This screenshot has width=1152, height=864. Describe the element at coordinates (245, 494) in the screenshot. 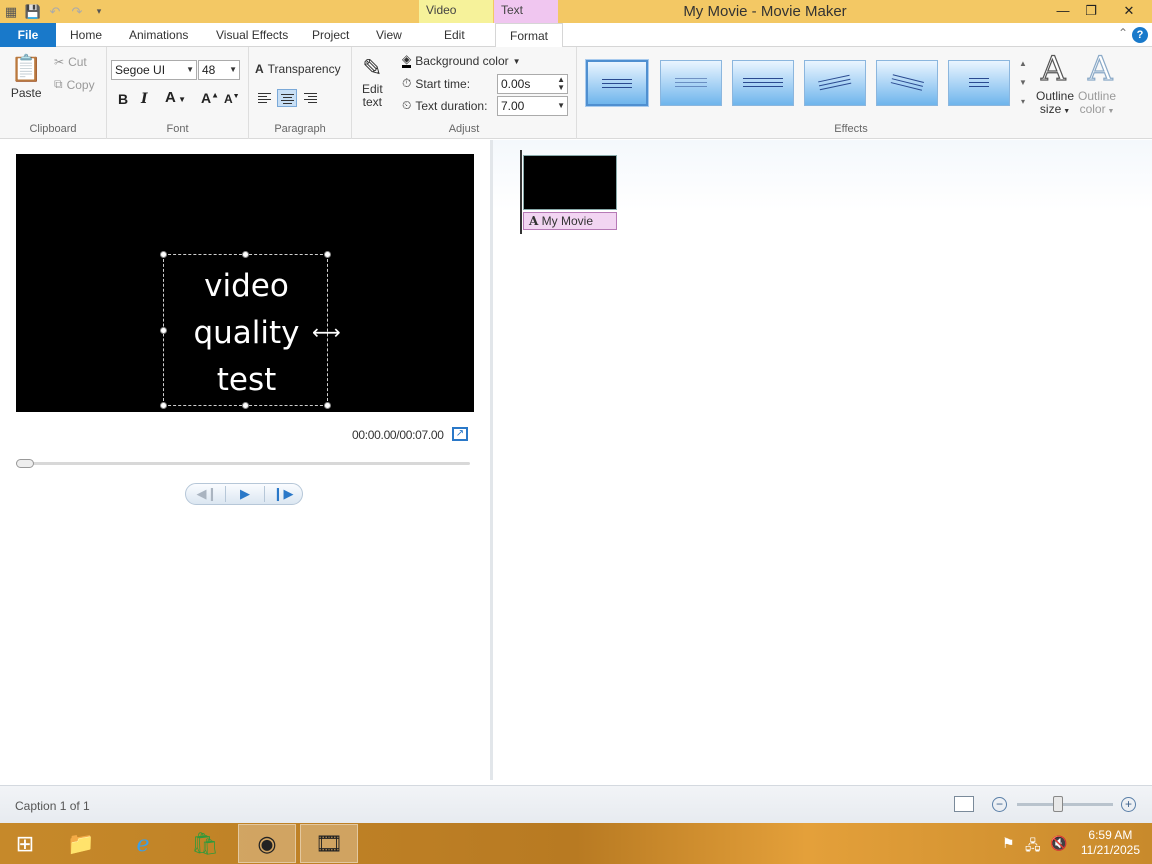

I see `play-icon: ▶` at that location.